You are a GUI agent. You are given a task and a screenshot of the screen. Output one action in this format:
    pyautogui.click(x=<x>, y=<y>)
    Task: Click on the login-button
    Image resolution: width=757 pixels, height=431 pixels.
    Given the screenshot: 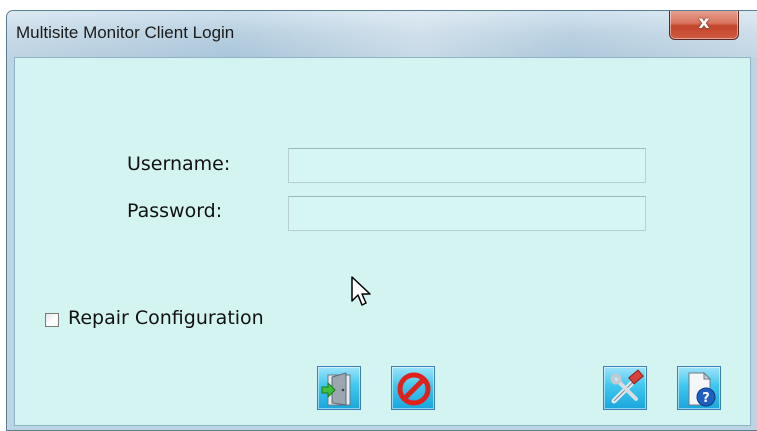 What is the action you would take?
    pyautogui.click(x=339, y=388)
    